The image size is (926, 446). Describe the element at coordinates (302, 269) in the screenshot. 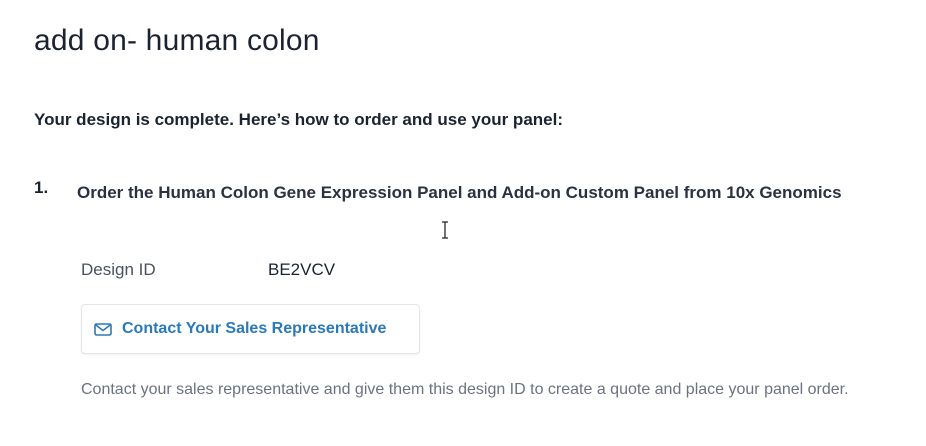

I see `design-id-value: BE2VCV` at that location.